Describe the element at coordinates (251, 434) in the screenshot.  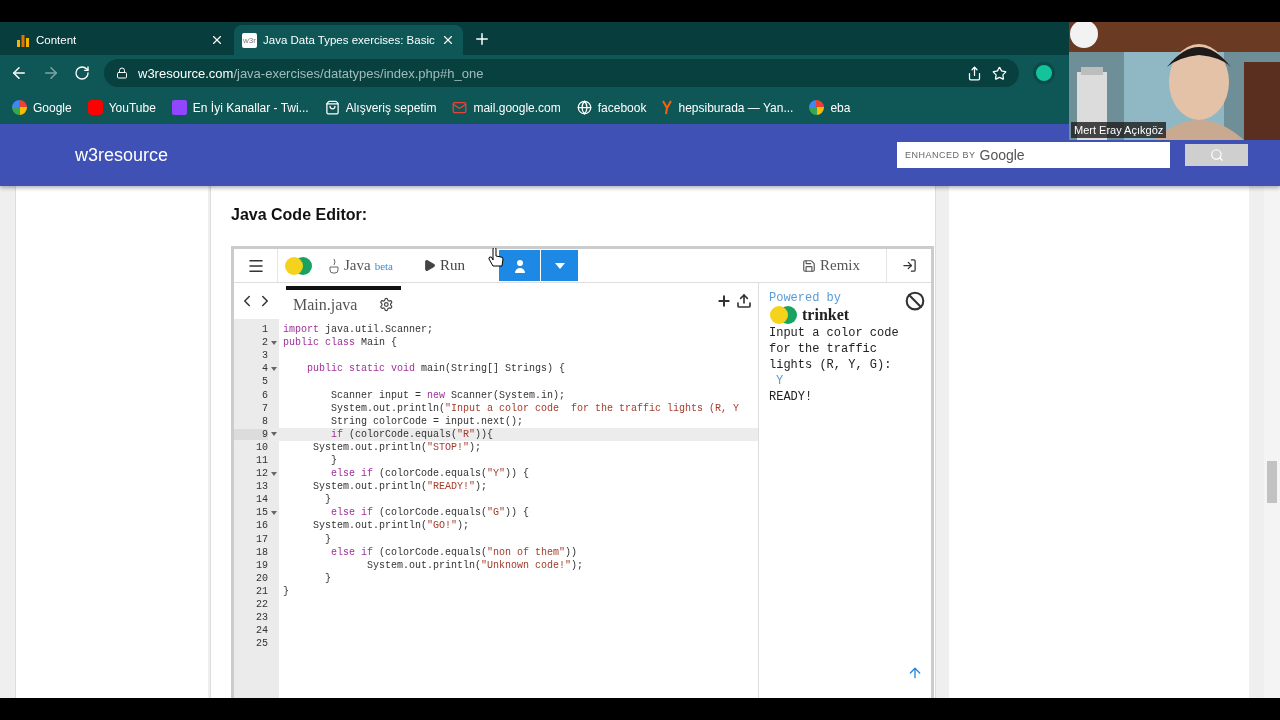
I see `line-number: 9` at that location.